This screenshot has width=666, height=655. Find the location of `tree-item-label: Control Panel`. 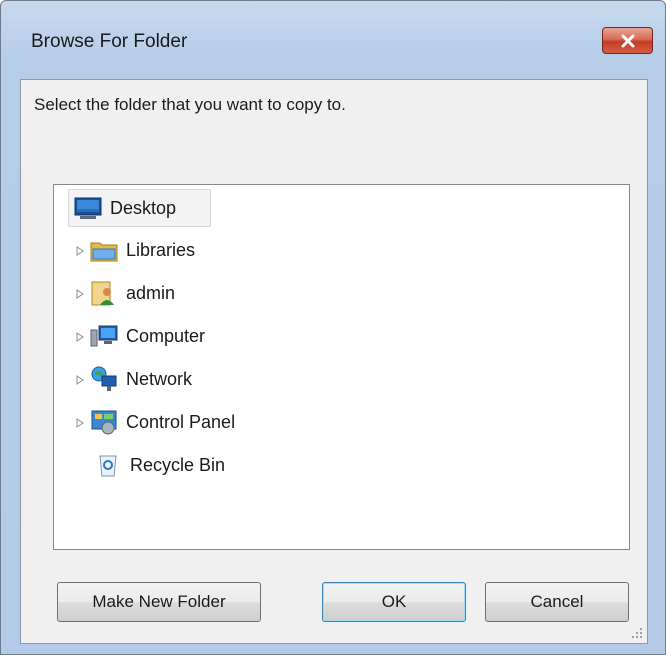

tree-item-label: Control Panel is located at coordinates (181, 421).